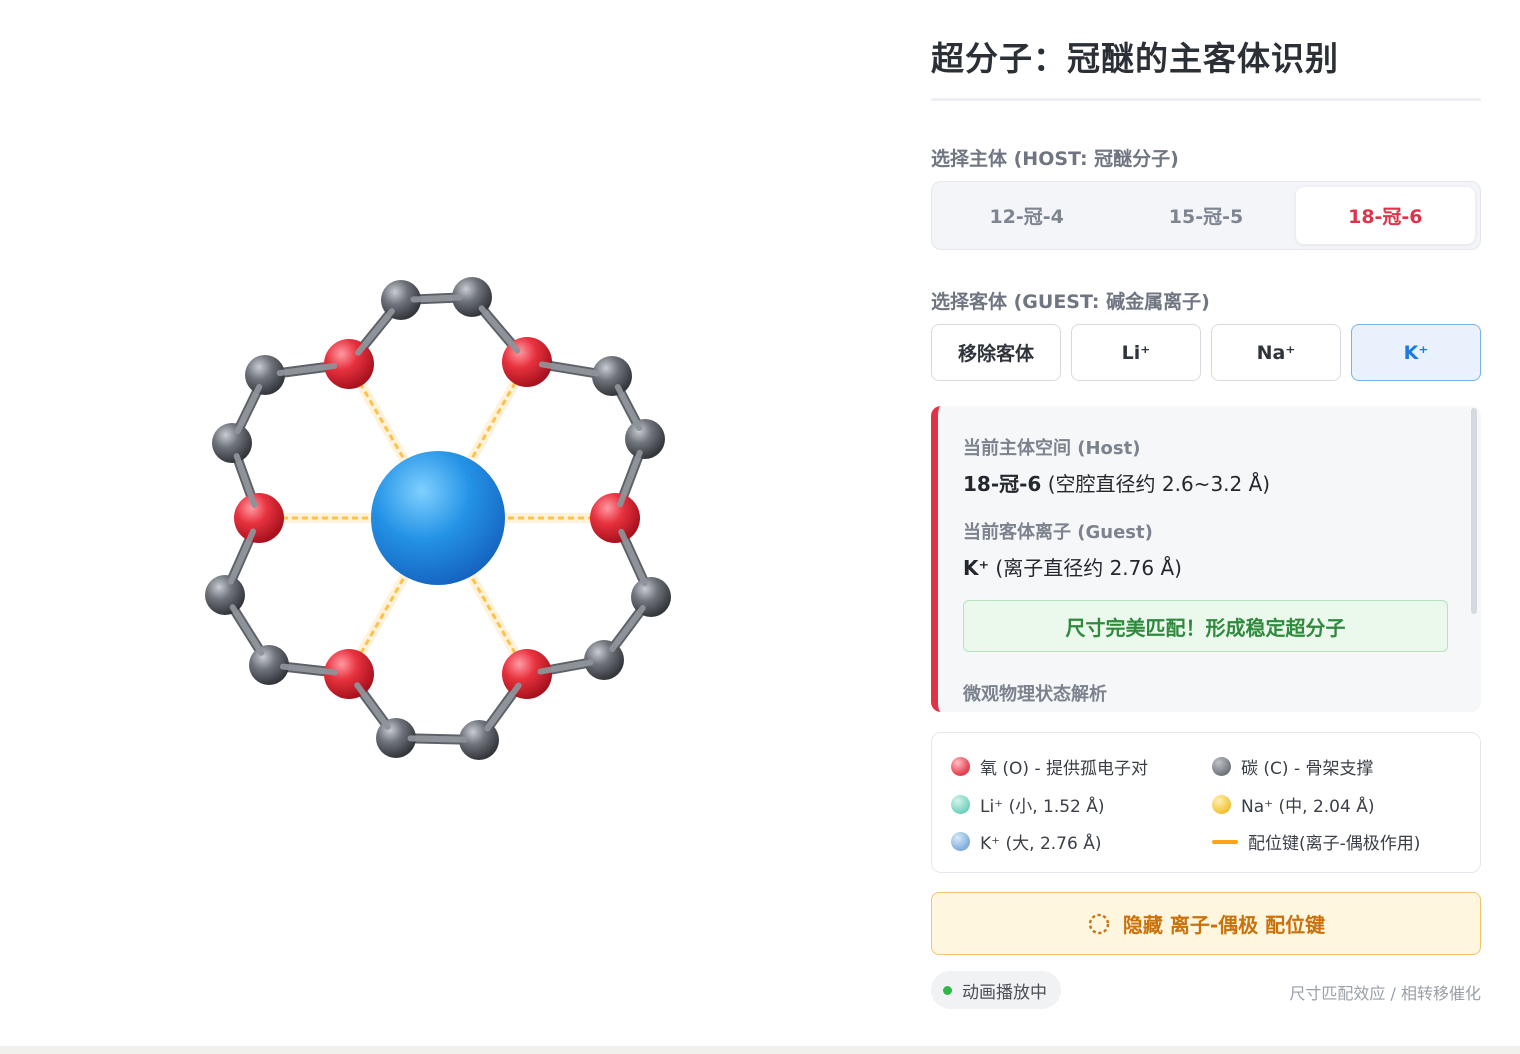  I want to click on legend-item-sodium: Na⁺ (中, 2.04 Å), so click(1293, 804).